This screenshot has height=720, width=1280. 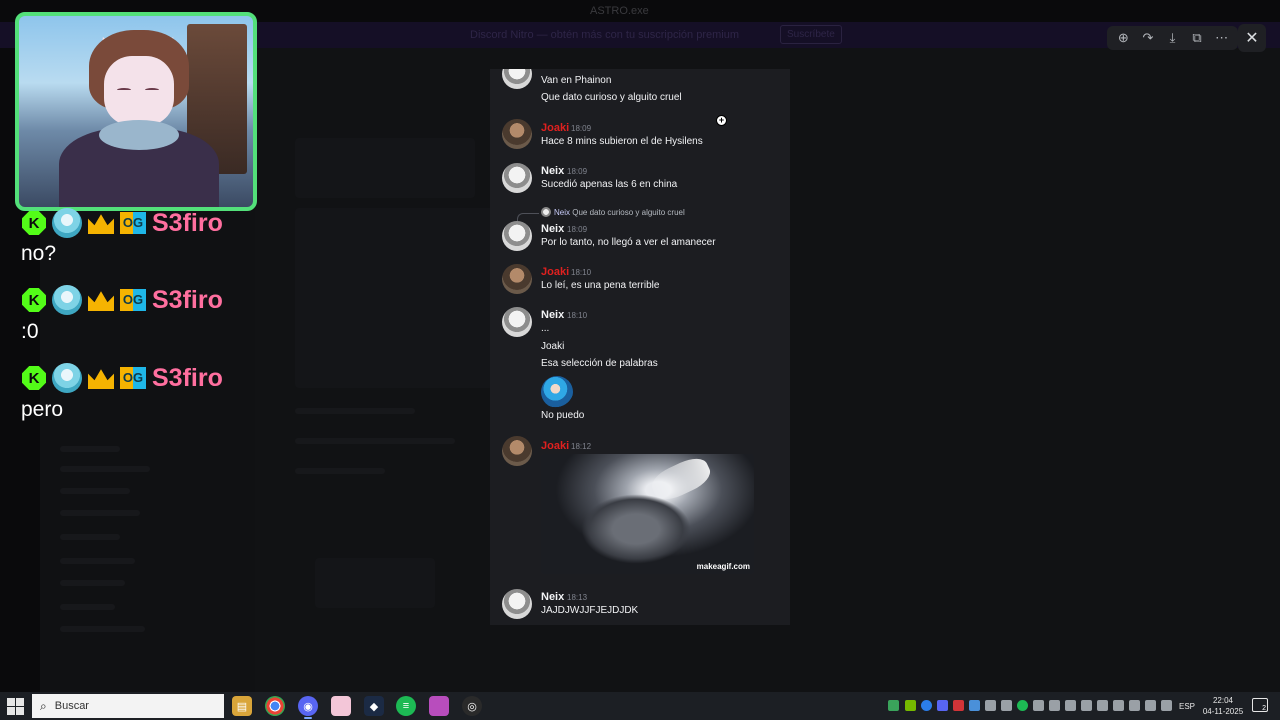 I want to click on message-line: Sucedió apenas las 6 en china, so click(x=609, y=184).